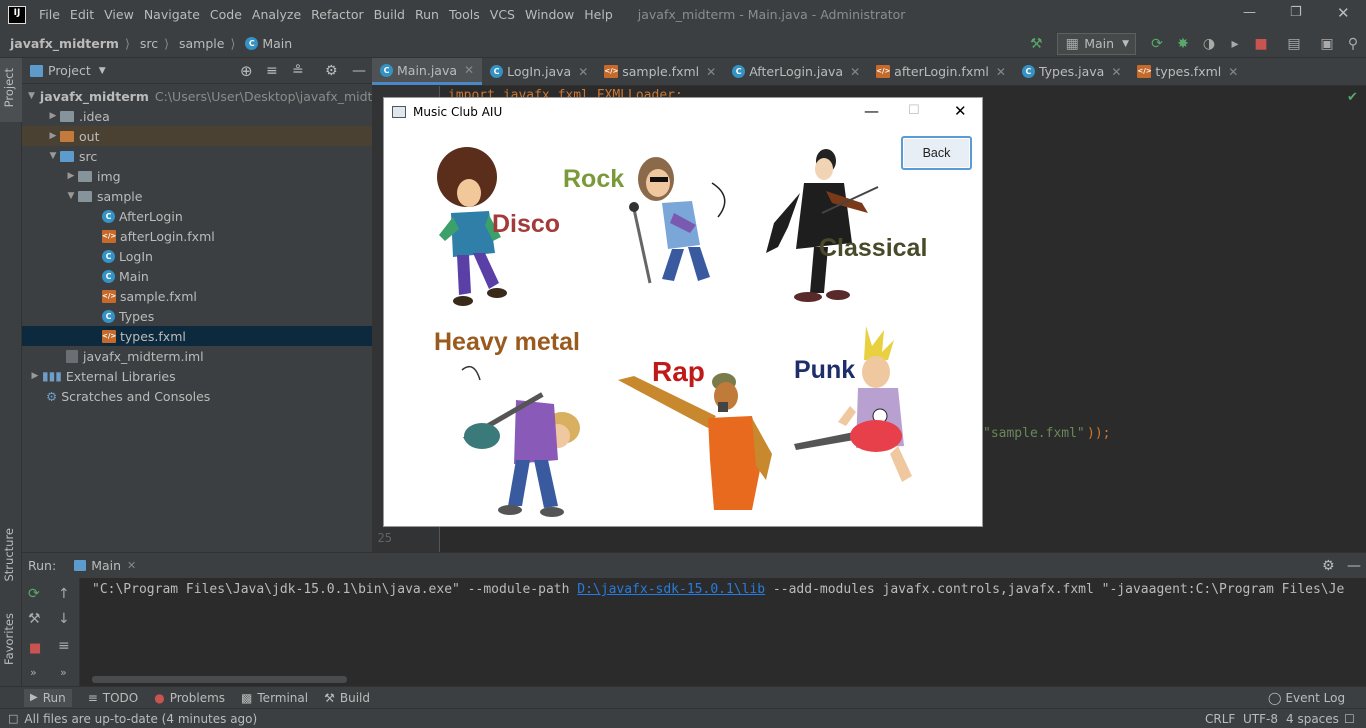  Describe the element at coordinates (526, 224) in the screenshot. I see `genre-disco-label: Disco` at that location.